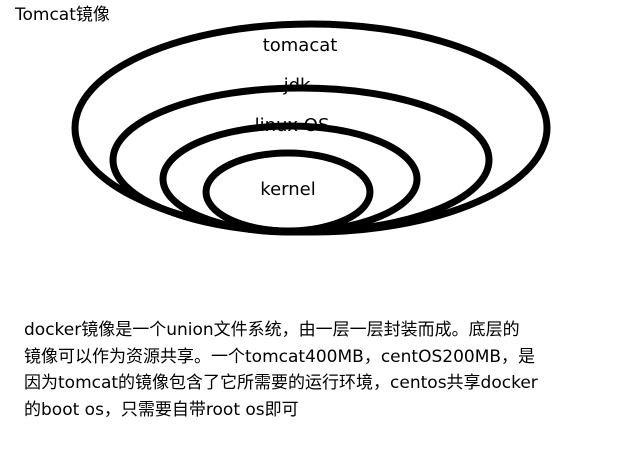 This screenshot has height=450, width=632. I want to click on description-line: 的boot os，只需要自带root os即可, so click(161, 409).